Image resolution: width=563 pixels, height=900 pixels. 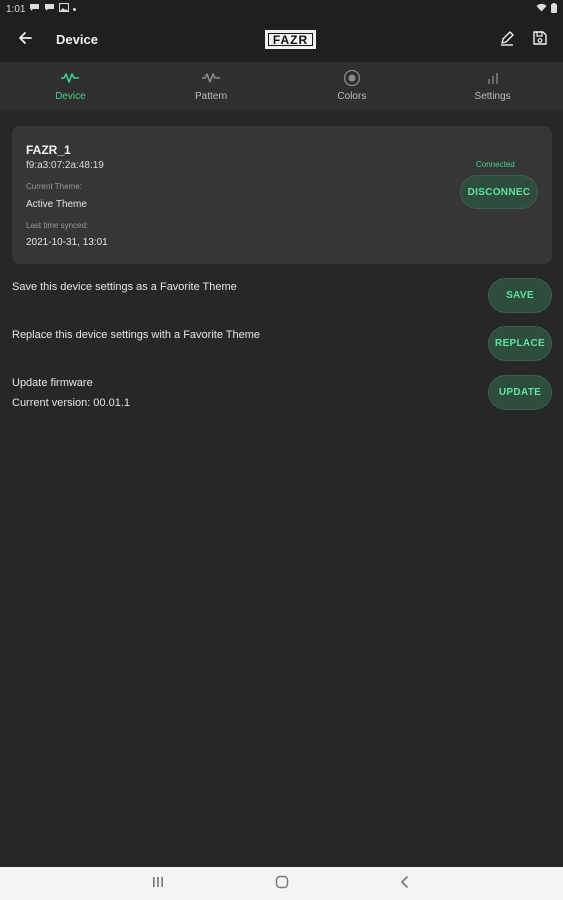 I want to click on replace-button: REPLACE, so click(x=520, y=343).